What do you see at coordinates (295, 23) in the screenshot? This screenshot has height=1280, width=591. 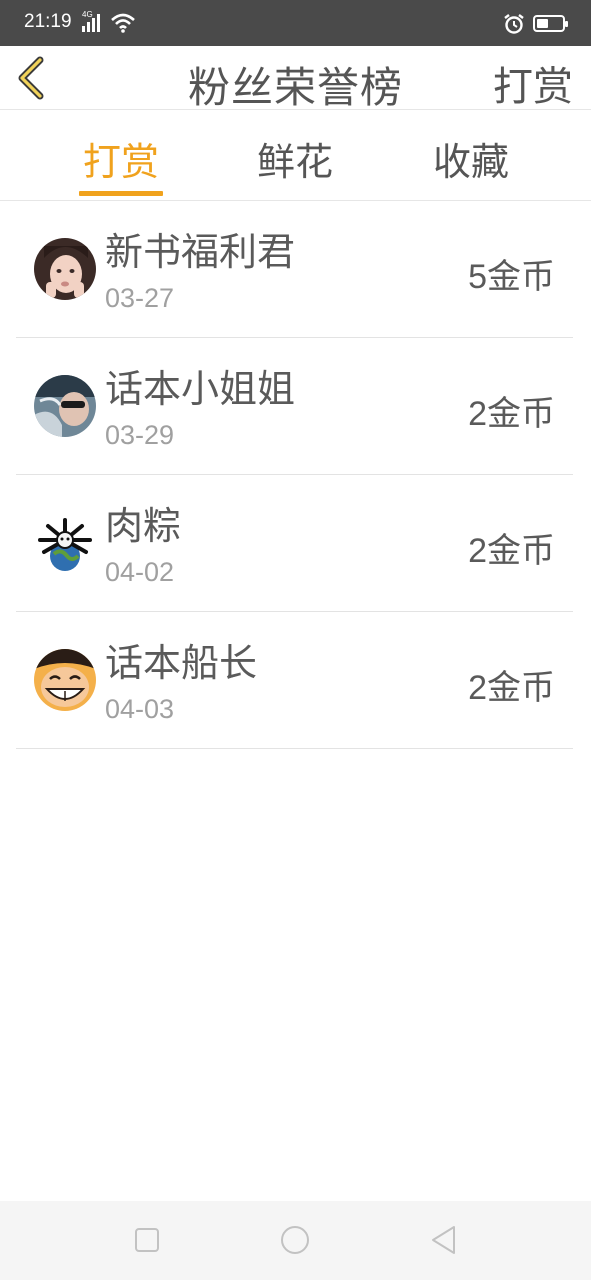 I see `status-bar: 21:19 4G` at bounding box center [295, 23].